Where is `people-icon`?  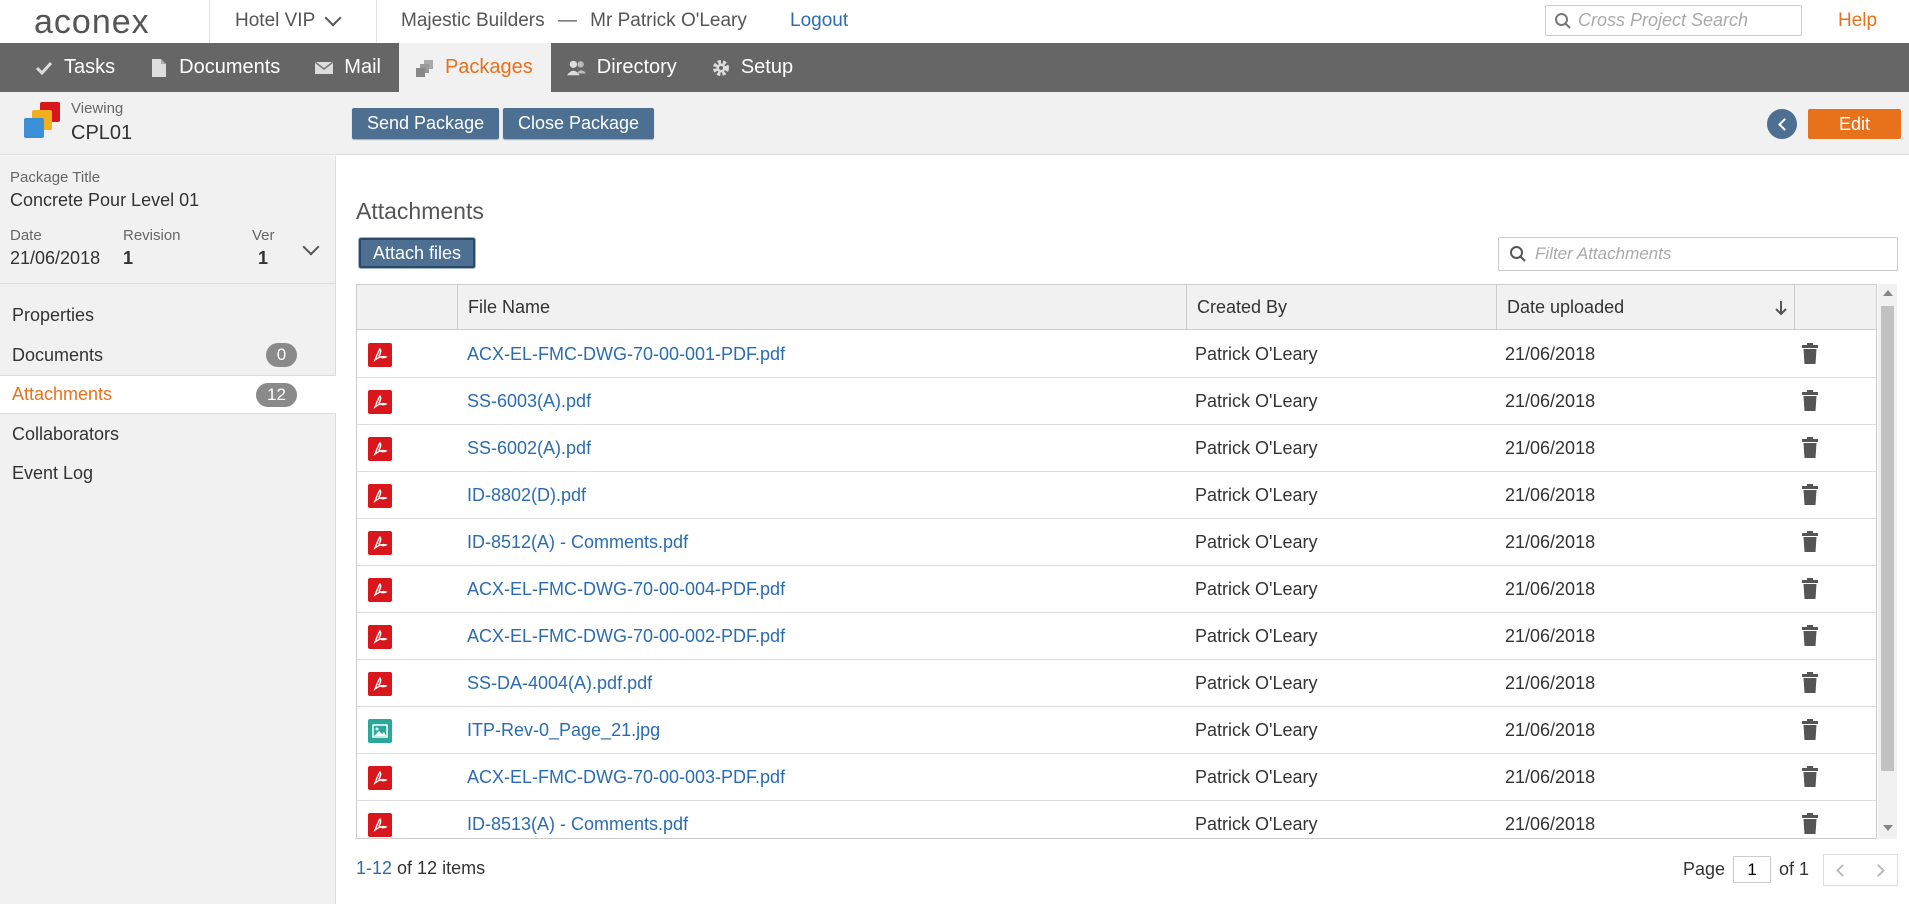
people-icon is located at coordinates (576, 68).